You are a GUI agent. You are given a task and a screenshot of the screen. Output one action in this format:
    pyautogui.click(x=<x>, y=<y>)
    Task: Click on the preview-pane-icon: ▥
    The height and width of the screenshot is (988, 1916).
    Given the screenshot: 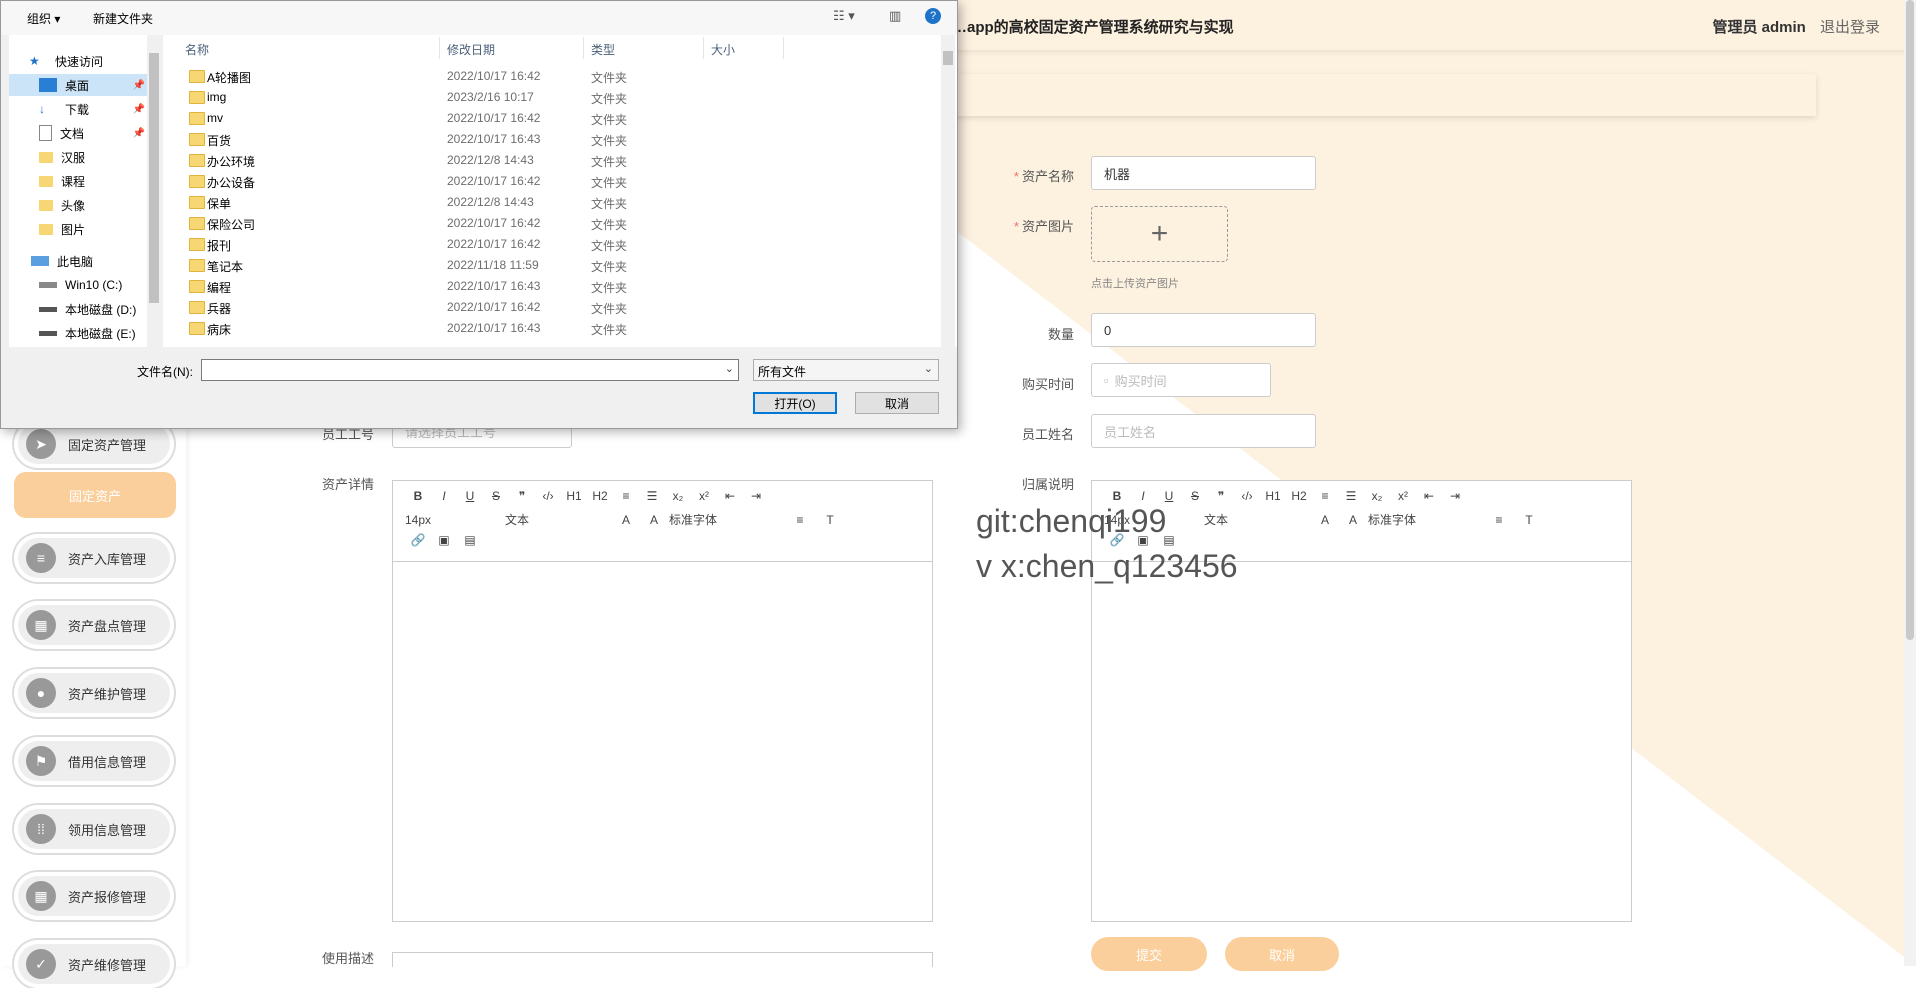 What is the action you would take?
    pyautogui.click(x=895, y=16)
    